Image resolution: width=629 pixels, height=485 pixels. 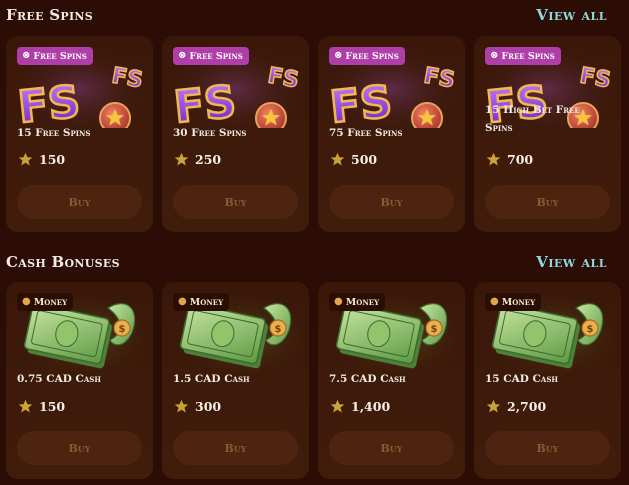 I want to click on cash-bonus-card: $ ● Money 0.75 CAD Cash 150 Buy, so click(x=79, y=380).